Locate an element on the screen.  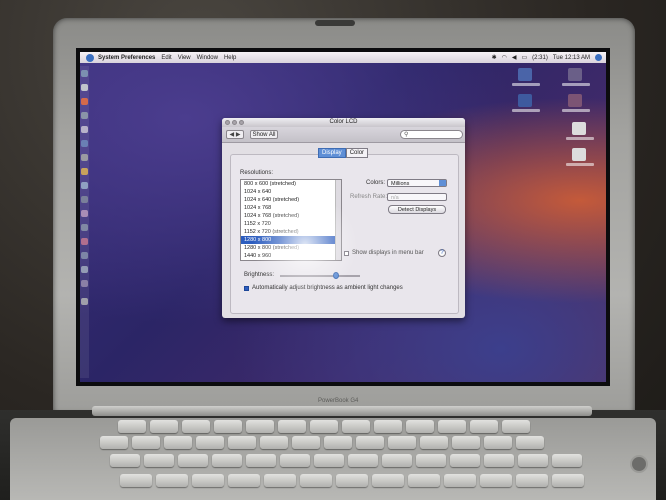
auto-brightness-checkbox is located at coordinates (246, 288).